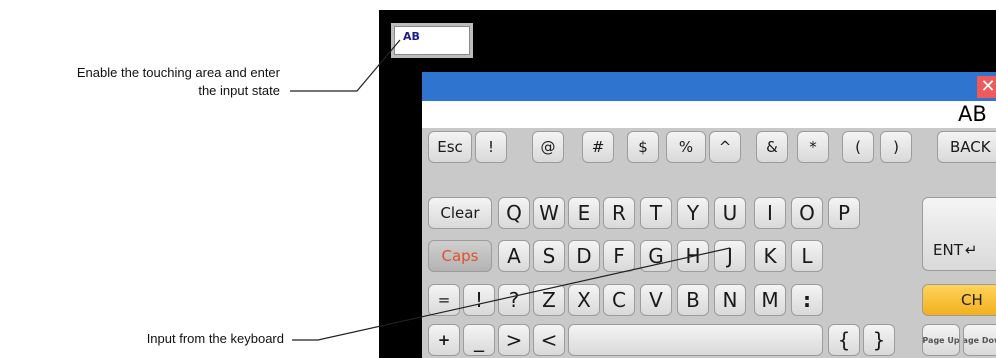  What do you see at coordinates (460, 256) in the screenshot?
I see `key-caps: Caps` at bounding box center [460, 256].